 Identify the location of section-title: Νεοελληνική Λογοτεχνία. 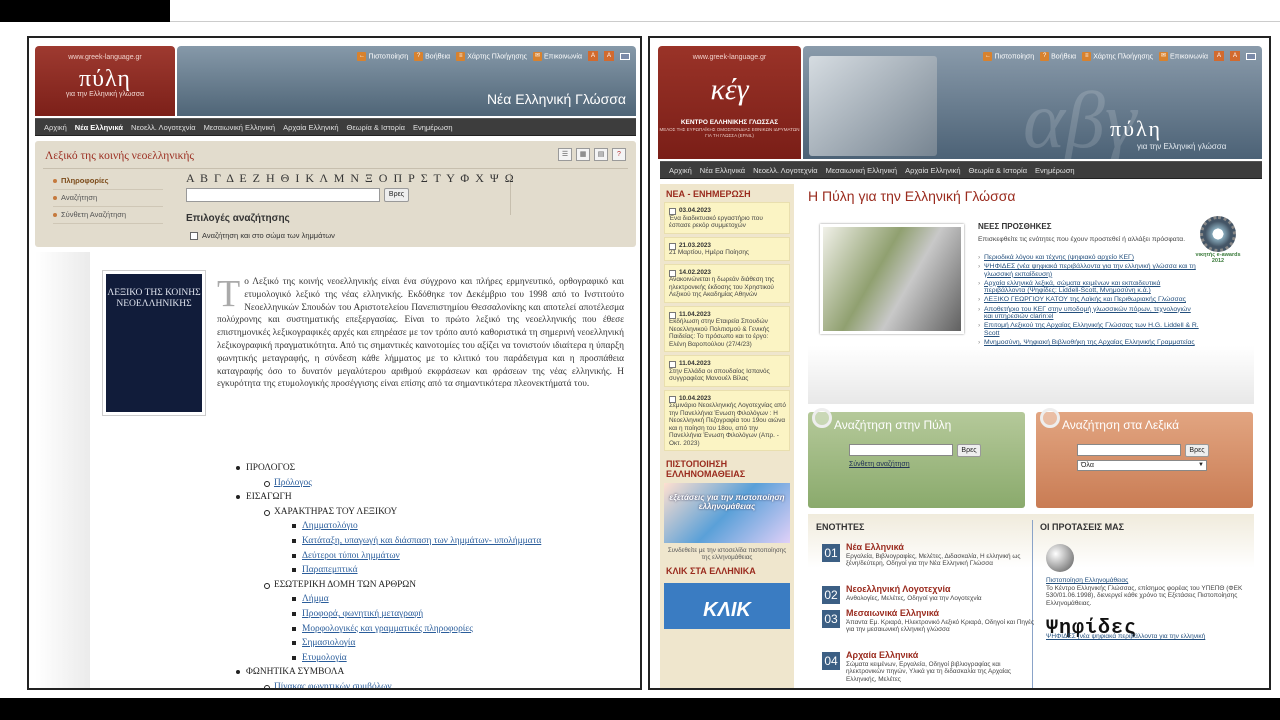
(898, 589).